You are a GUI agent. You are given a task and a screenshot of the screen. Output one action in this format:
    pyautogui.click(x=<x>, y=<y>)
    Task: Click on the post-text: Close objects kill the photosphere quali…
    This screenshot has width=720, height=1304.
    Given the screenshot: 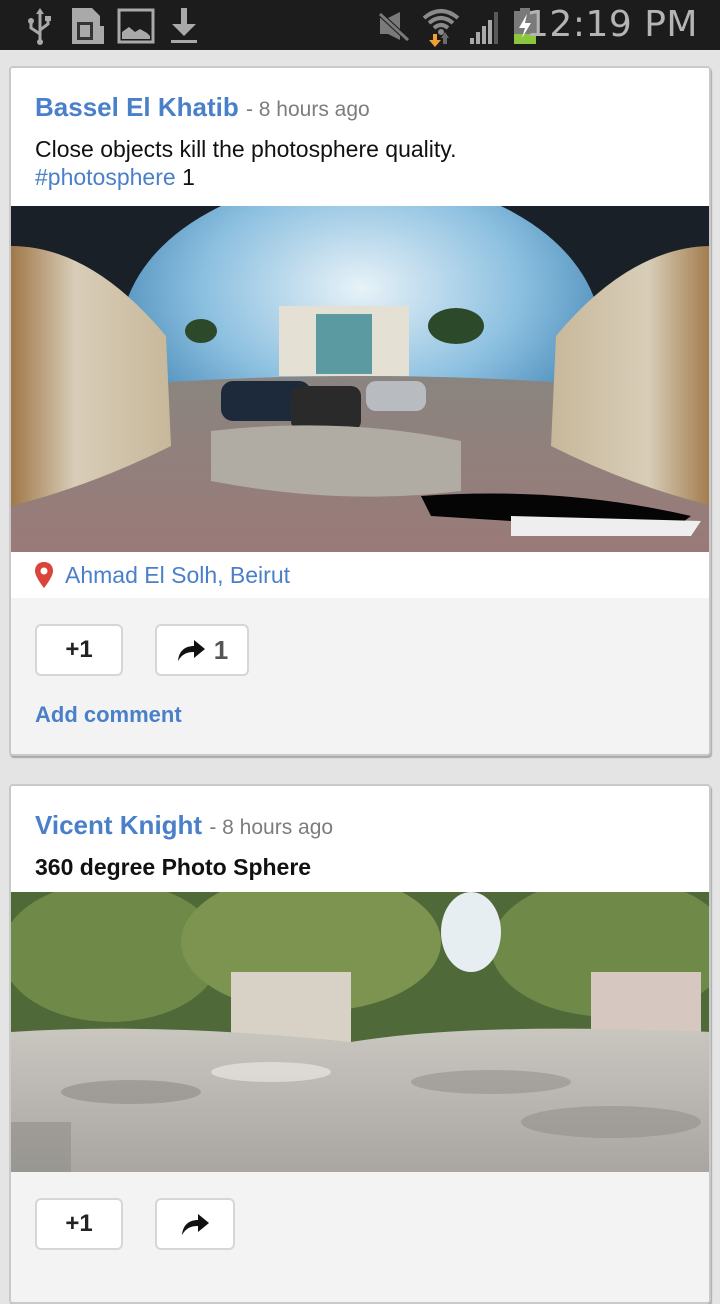 What is the action you would take?
    pyautogui.click(x=246, y=163)
    